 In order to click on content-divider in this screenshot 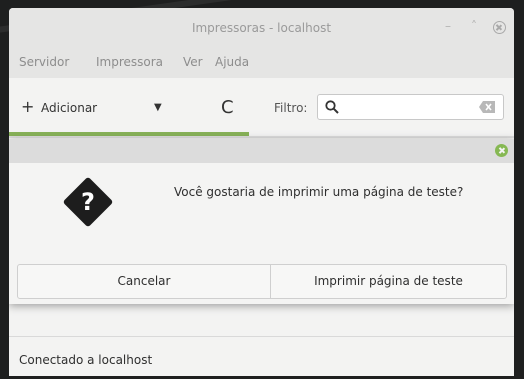, I will do `click(261, 137)`.